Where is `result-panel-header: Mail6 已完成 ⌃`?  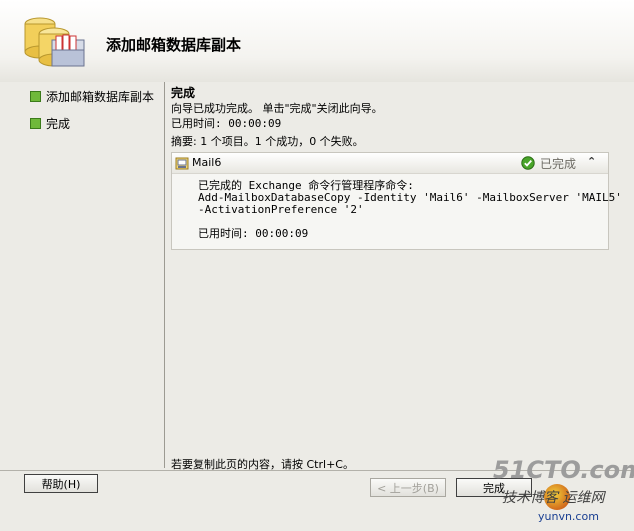 result-panel-header: Mail6 已完成 ⌃ is located at coordinates (390, 163).